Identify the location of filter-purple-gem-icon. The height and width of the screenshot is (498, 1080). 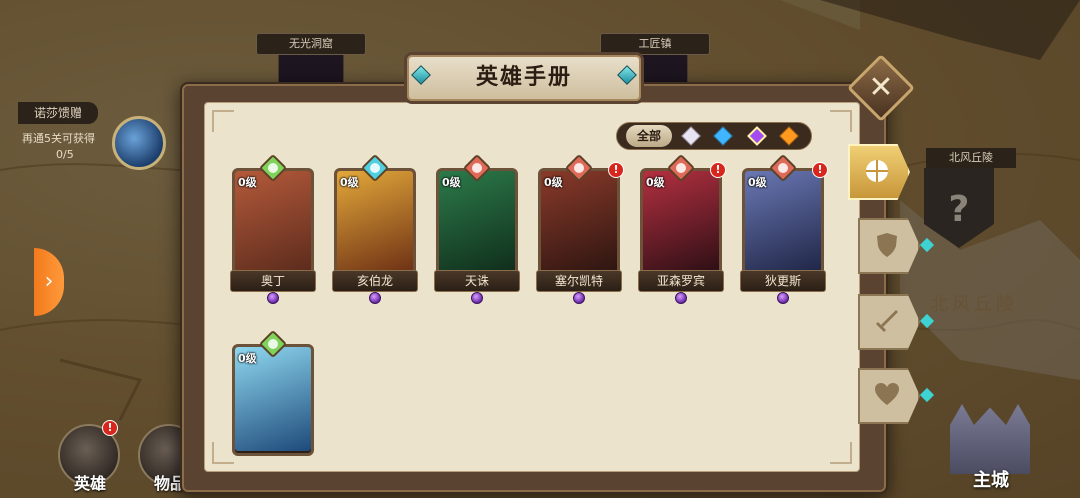
(757, 136).